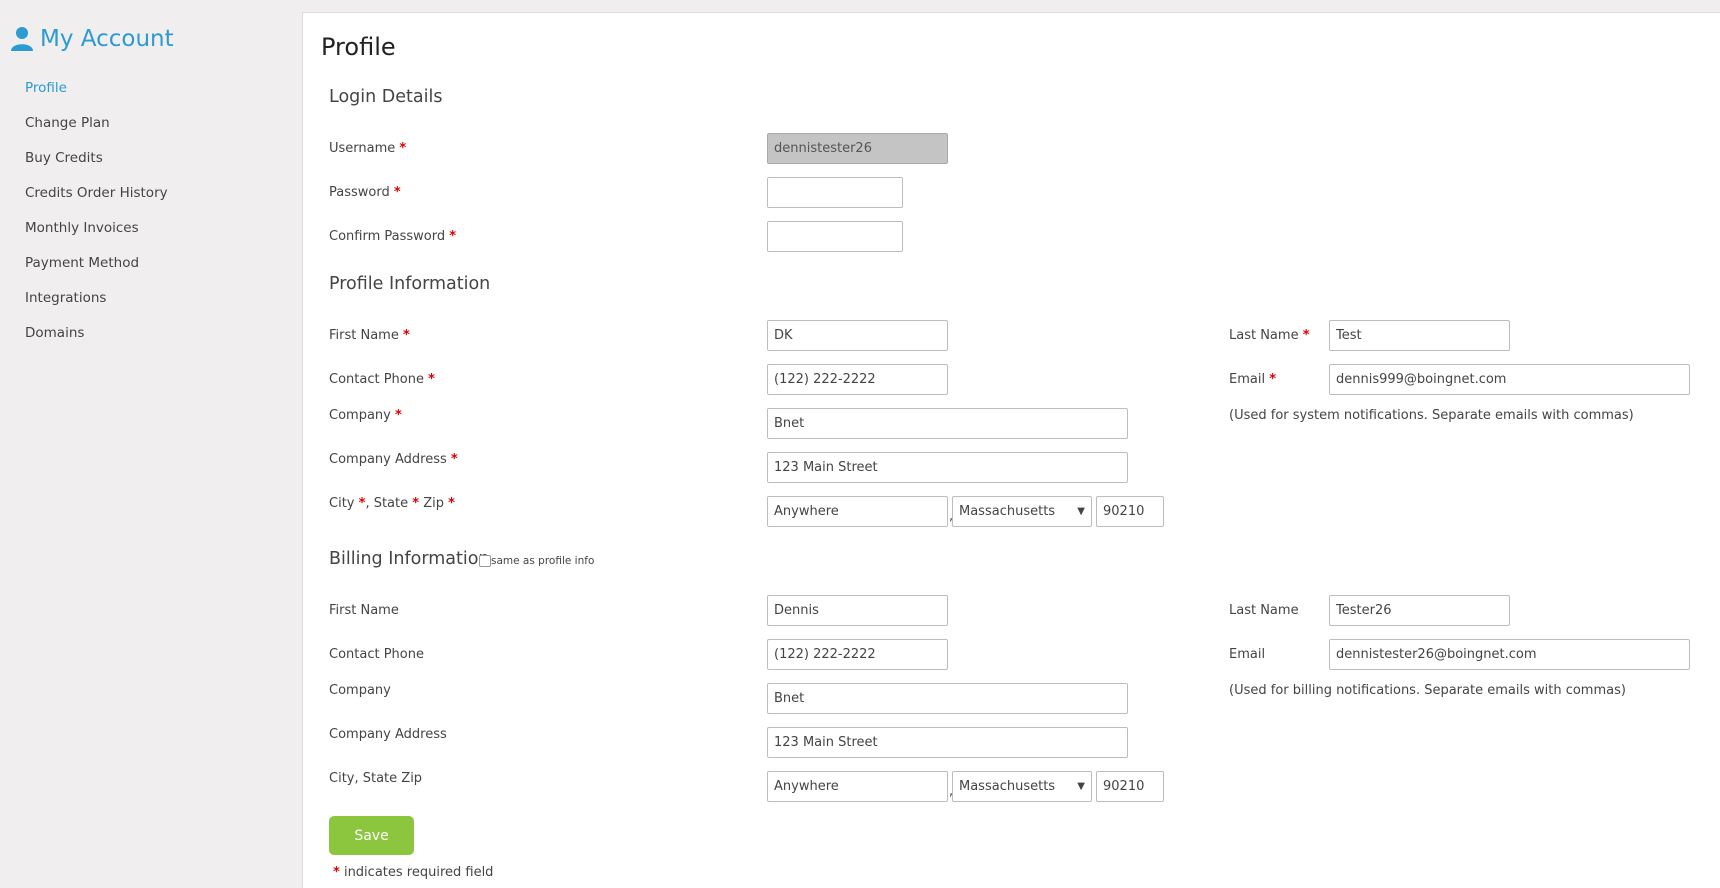  I want to click on billing-information-heading: Billing Information, so click(409, 559).